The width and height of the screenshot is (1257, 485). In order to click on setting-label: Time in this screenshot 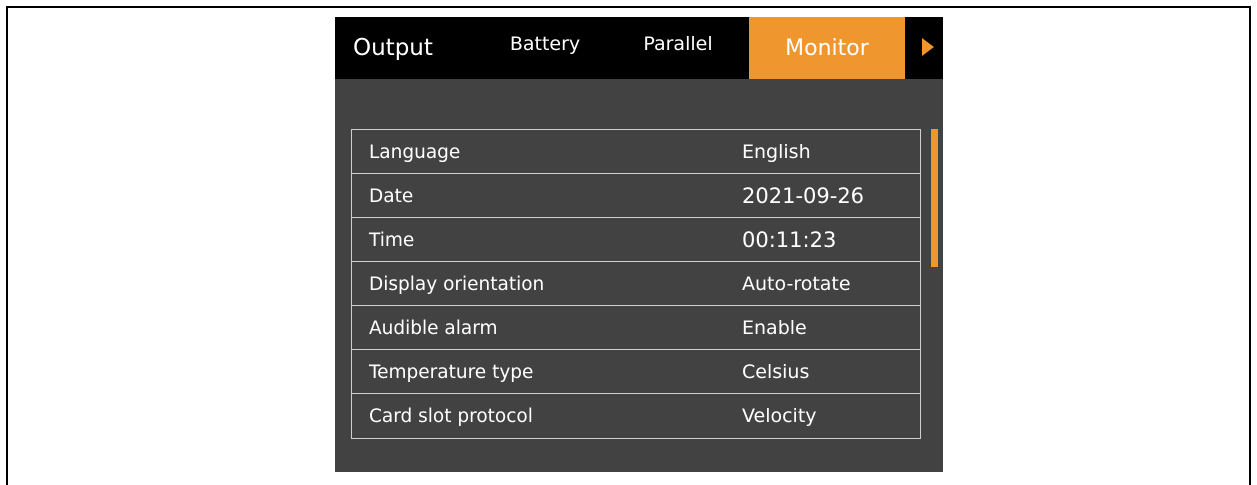, I will do `click(392, 240)`.